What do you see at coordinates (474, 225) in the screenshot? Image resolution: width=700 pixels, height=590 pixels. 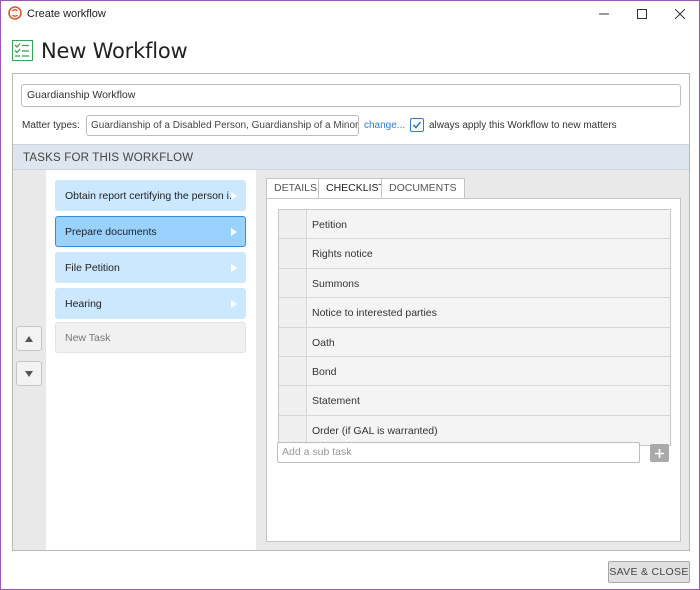 I see `checklist-row: Petition` at bounding box center [474, 225].